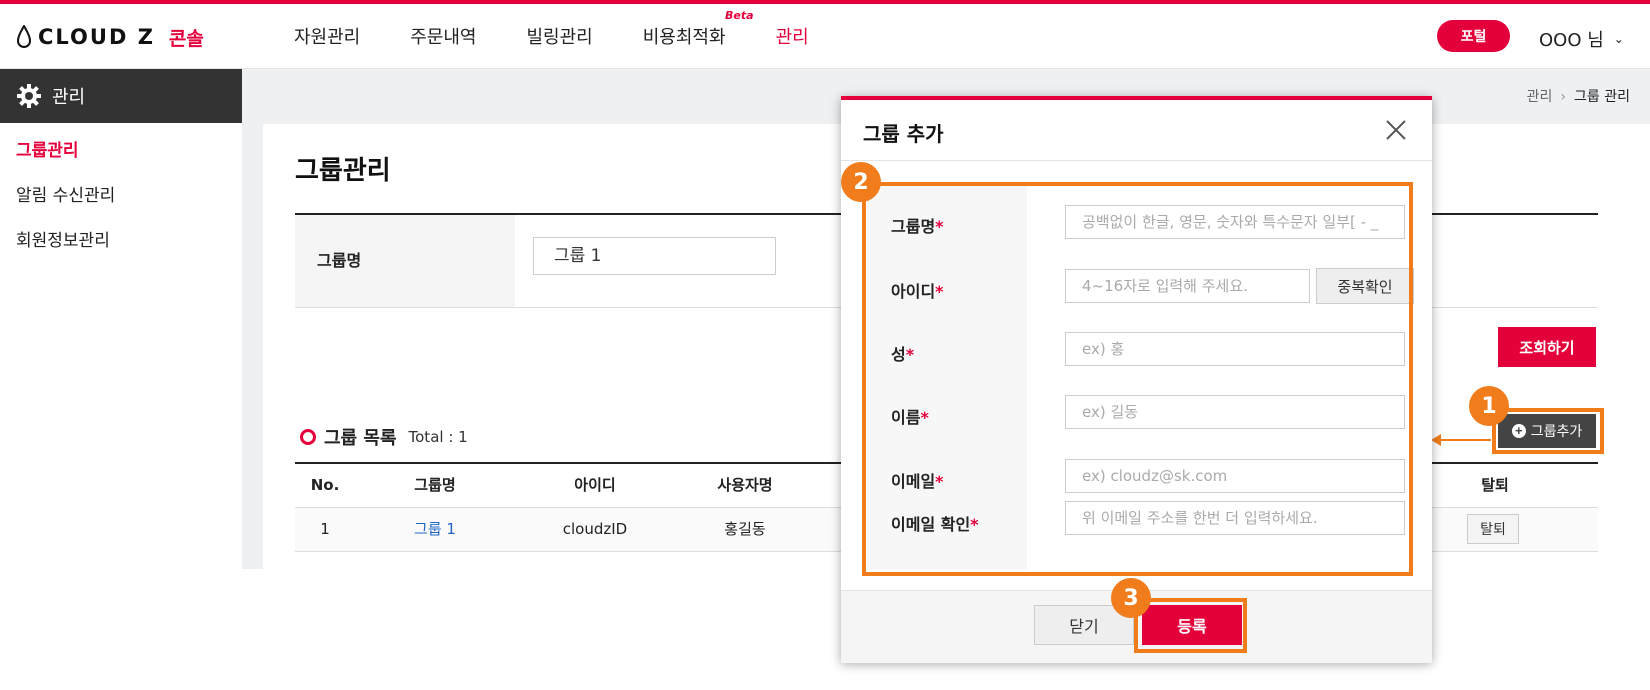 The height and width of the screenshot is (690, 1650). What do you see at coordinates (325, 485) in the screenshot?
I see `column-header: No.` at bounding box center [325, 485].